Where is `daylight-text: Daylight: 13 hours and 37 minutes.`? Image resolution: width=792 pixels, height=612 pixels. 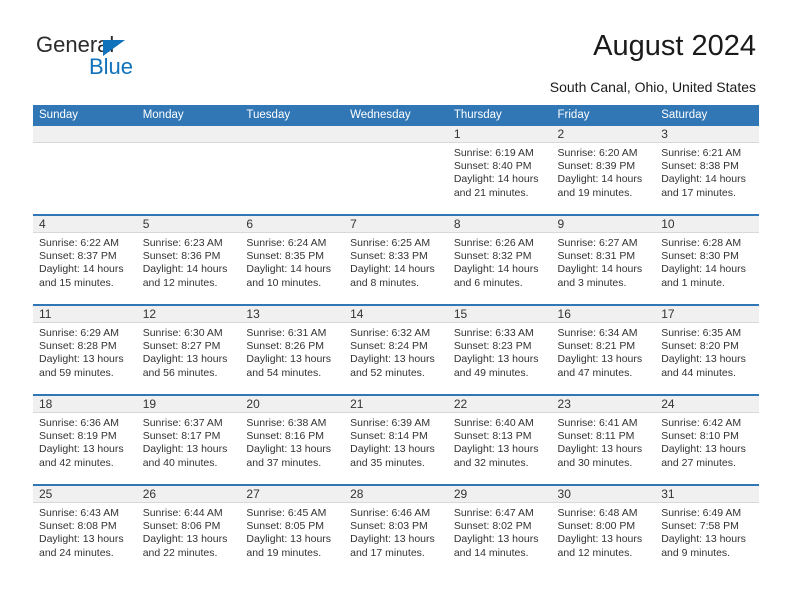
daylight-text: Daylight: 13 hours and 37 minutes. is located at coordinates (289, 456).